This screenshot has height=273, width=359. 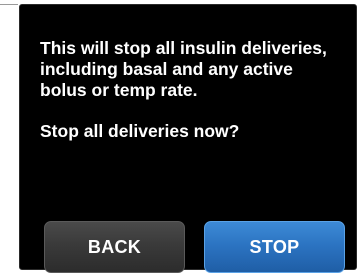 What do you see at coordinates (119, 90) in the screenshot?
I see `message-line-3: bolus or temp rate.` at bounding box center [119, 90].